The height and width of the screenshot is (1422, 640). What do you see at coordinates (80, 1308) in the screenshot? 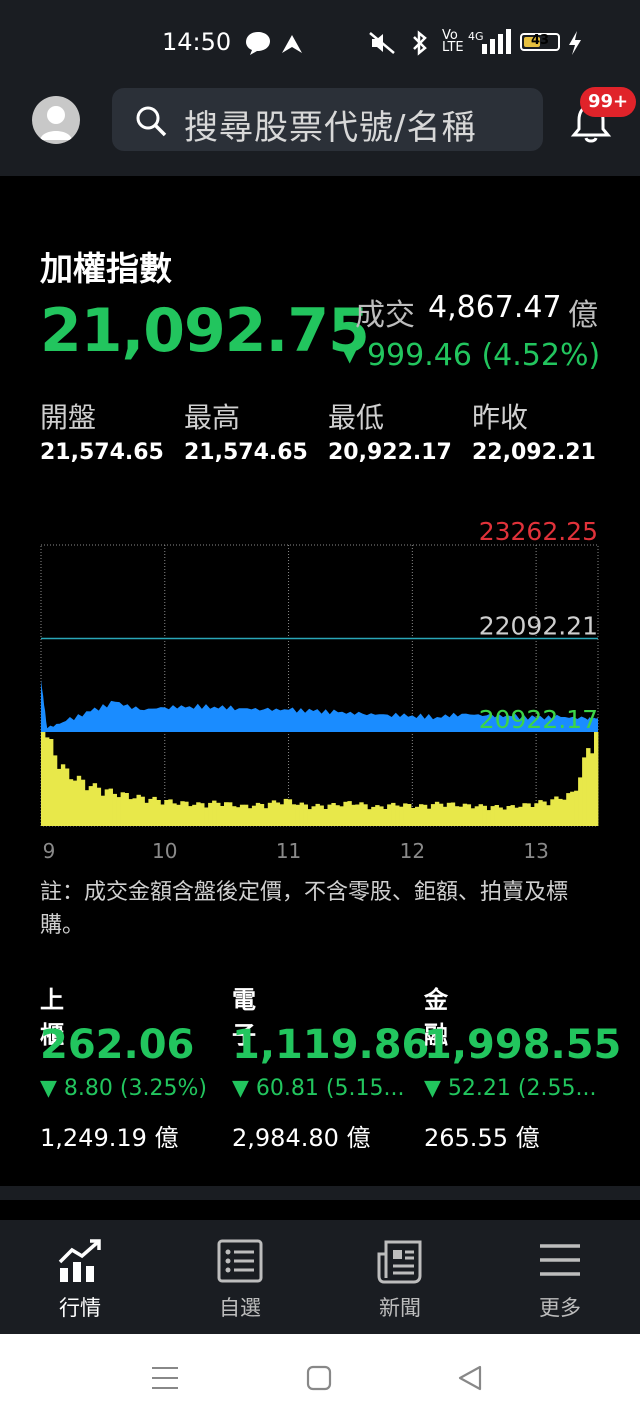
I see `nav-label: 行情` at bounding box center [80, 1308].